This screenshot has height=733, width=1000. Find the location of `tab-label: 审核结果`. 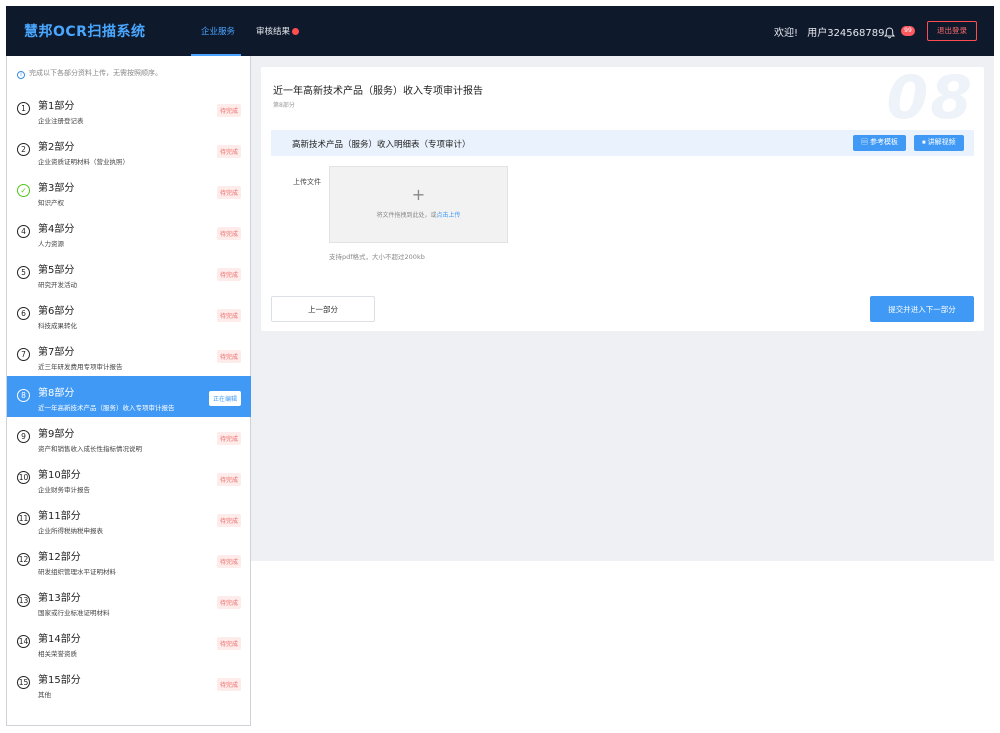

tab-label: 审核结果 is located at coordinates (273, 32).